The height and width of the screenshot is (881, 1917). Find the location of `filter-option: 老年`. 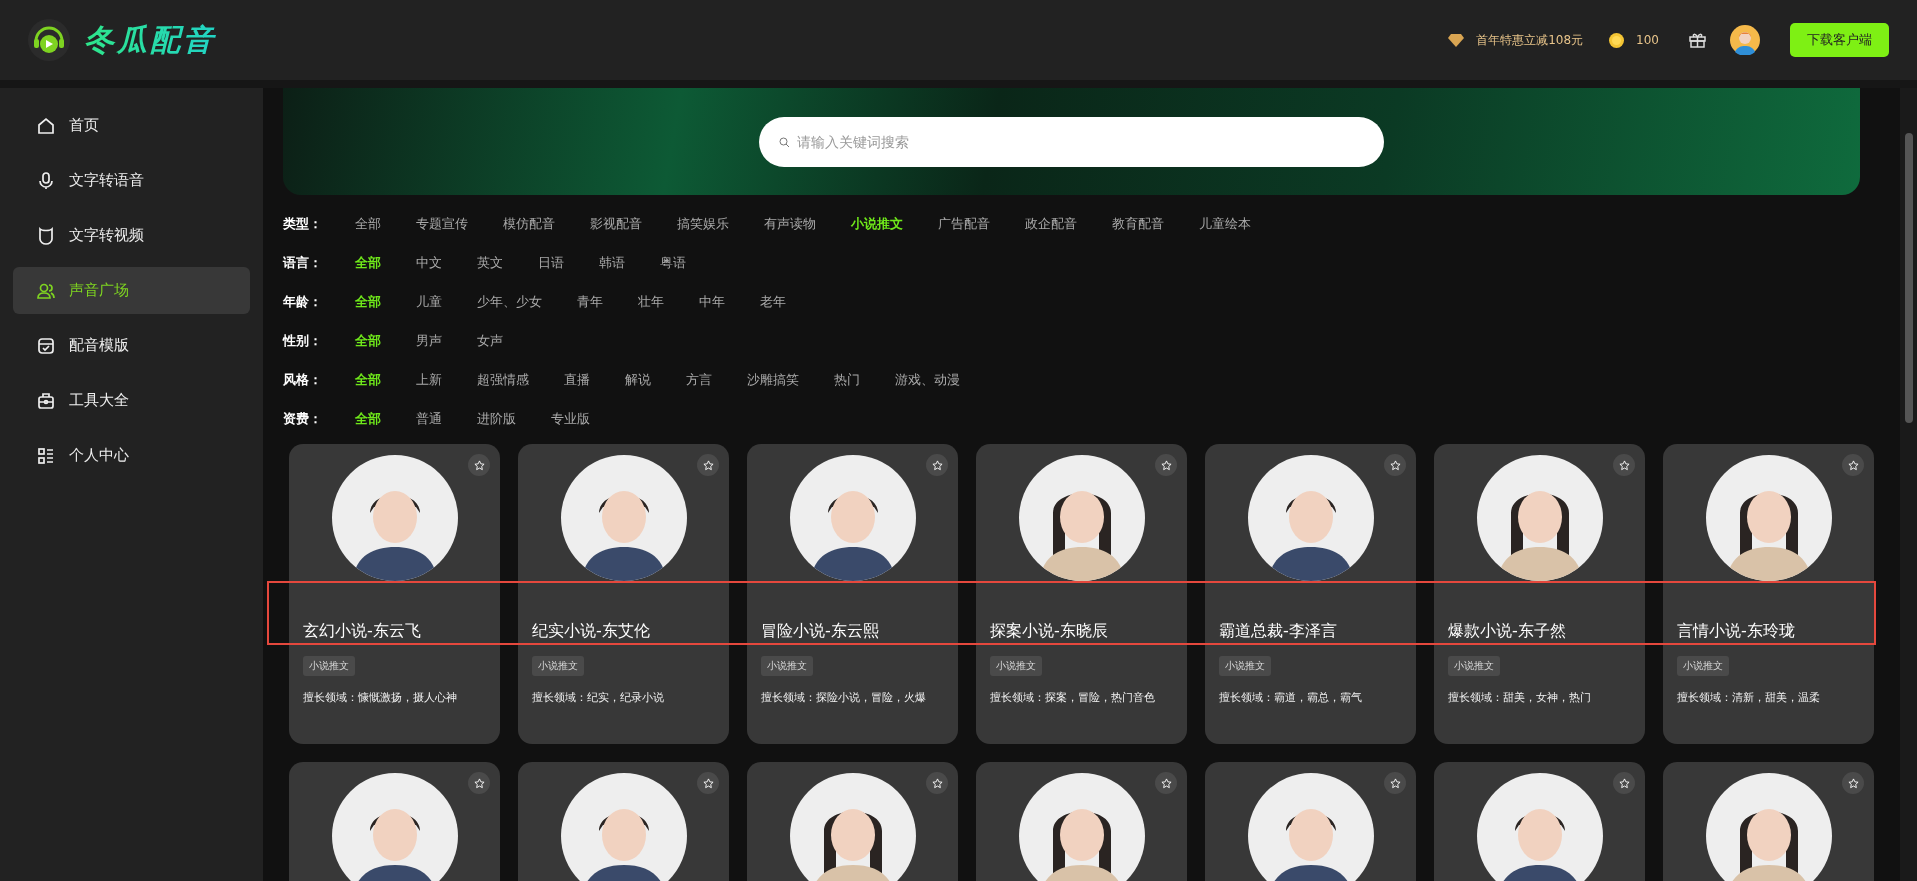

filter-option: 老年 is located at coordinates (773, 302).